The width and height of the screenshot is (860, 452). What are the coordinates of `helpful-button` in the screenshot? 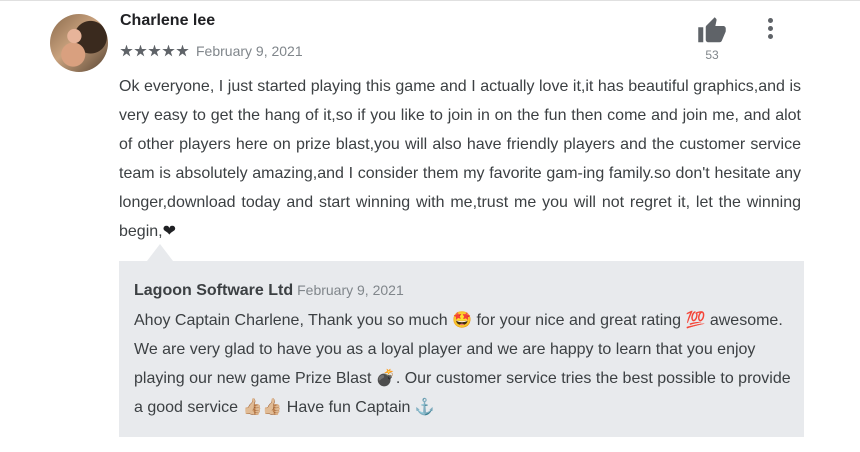 It's located at (712, 31).